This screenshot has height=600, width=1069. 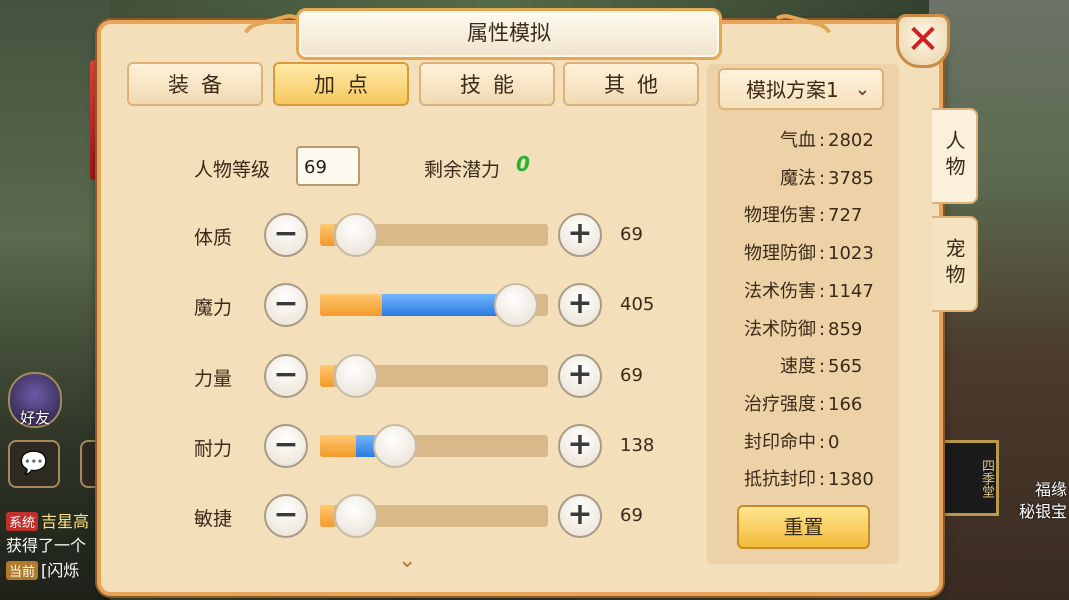 I want to click on stat-label: 魔力, so click(x=213, y=308).